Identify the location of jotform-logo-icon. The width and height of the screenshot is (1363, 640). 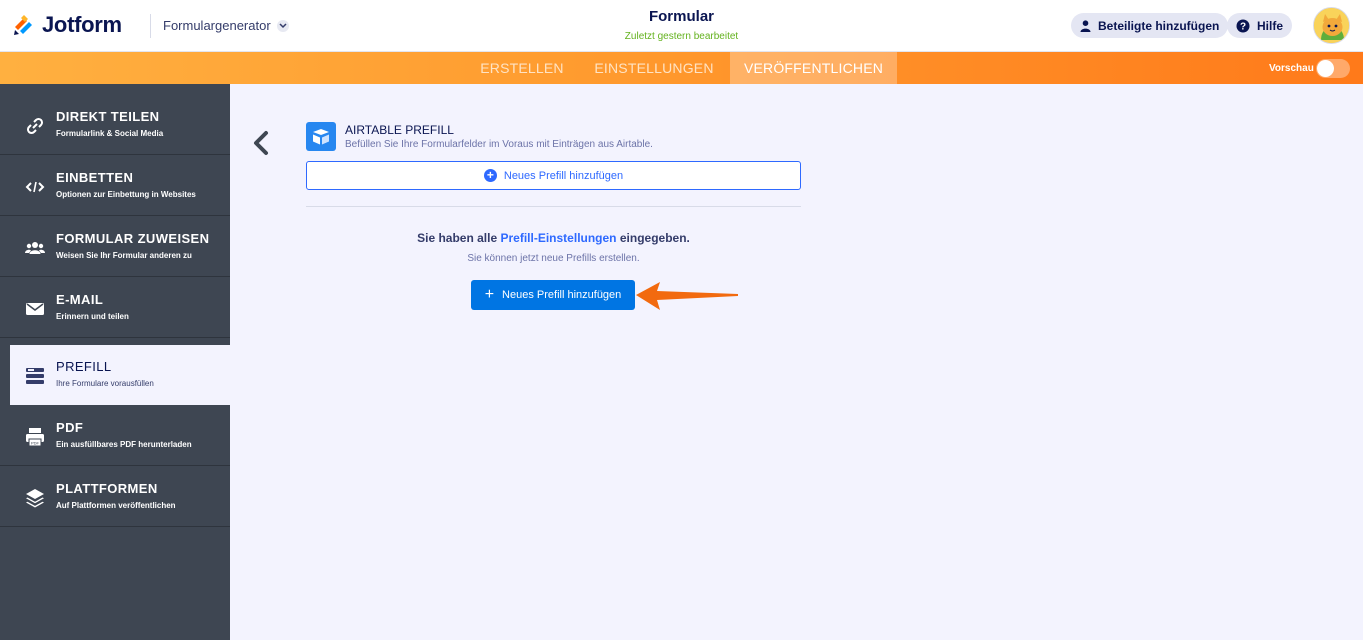
(23, 25).